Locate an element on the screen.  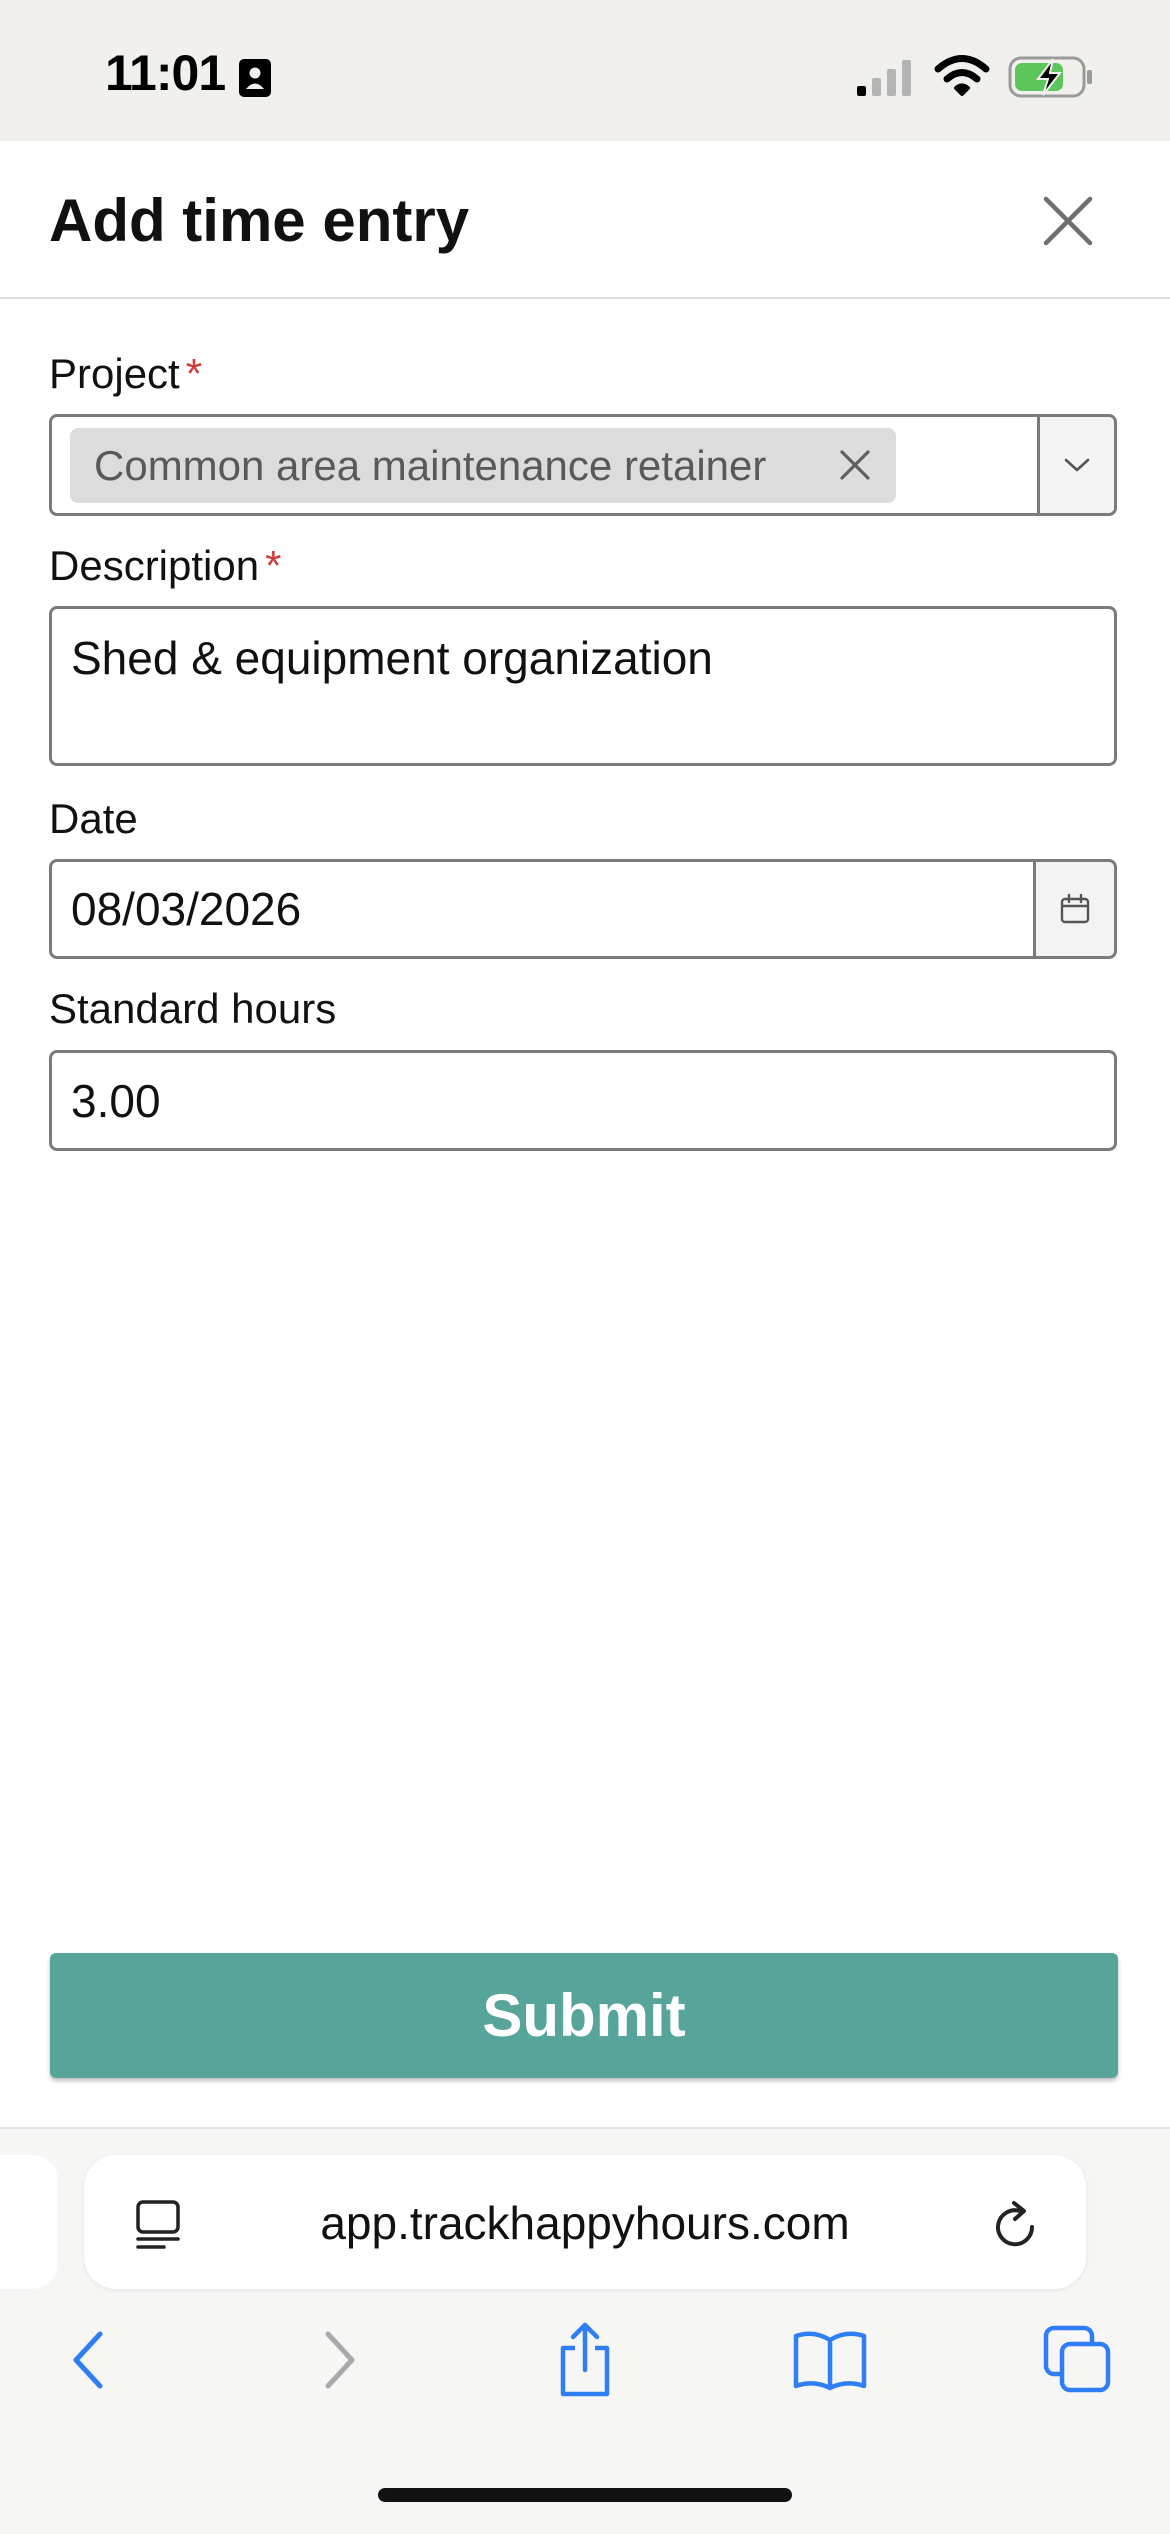
submit-button: Submit is located at coordinates (584, 2015).